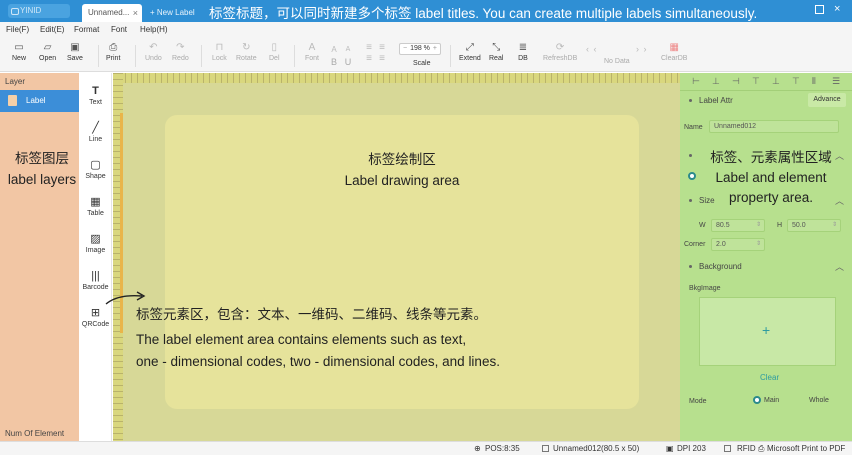 The height and width of the screenshot is (455, 852). Describe the element at coordinates (172, 13) in the screenshot. I see `new-label-tab: + New Label` at that location.